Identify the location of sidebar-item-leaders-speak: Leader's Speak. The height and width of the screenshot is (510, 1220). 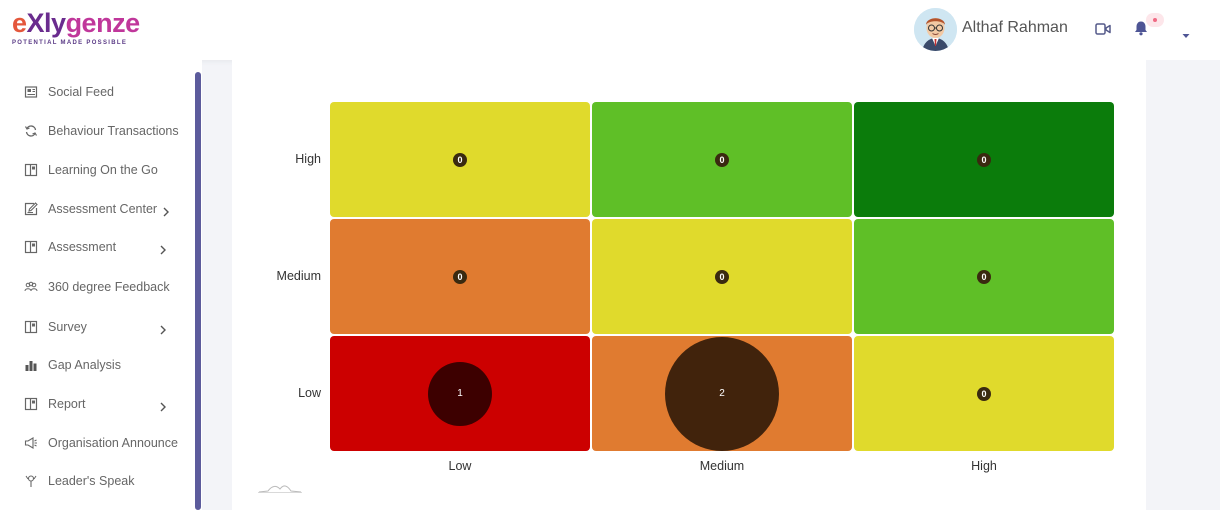
(109, 481).